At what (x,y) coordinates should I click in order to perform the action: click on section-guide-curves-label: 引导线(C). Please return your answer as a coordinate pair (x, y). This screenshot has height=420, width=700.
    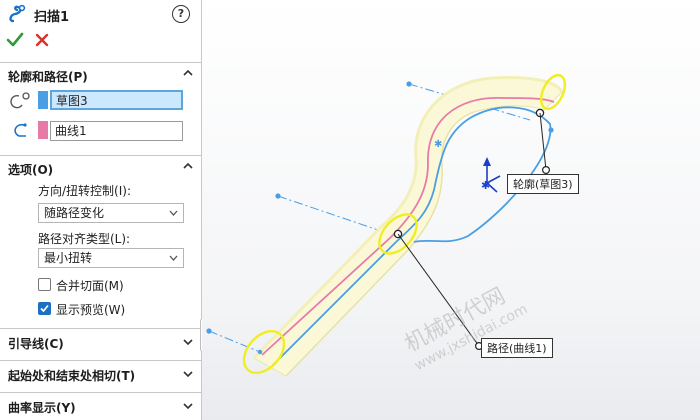
    Looking at the image, I should click on (36, 344).